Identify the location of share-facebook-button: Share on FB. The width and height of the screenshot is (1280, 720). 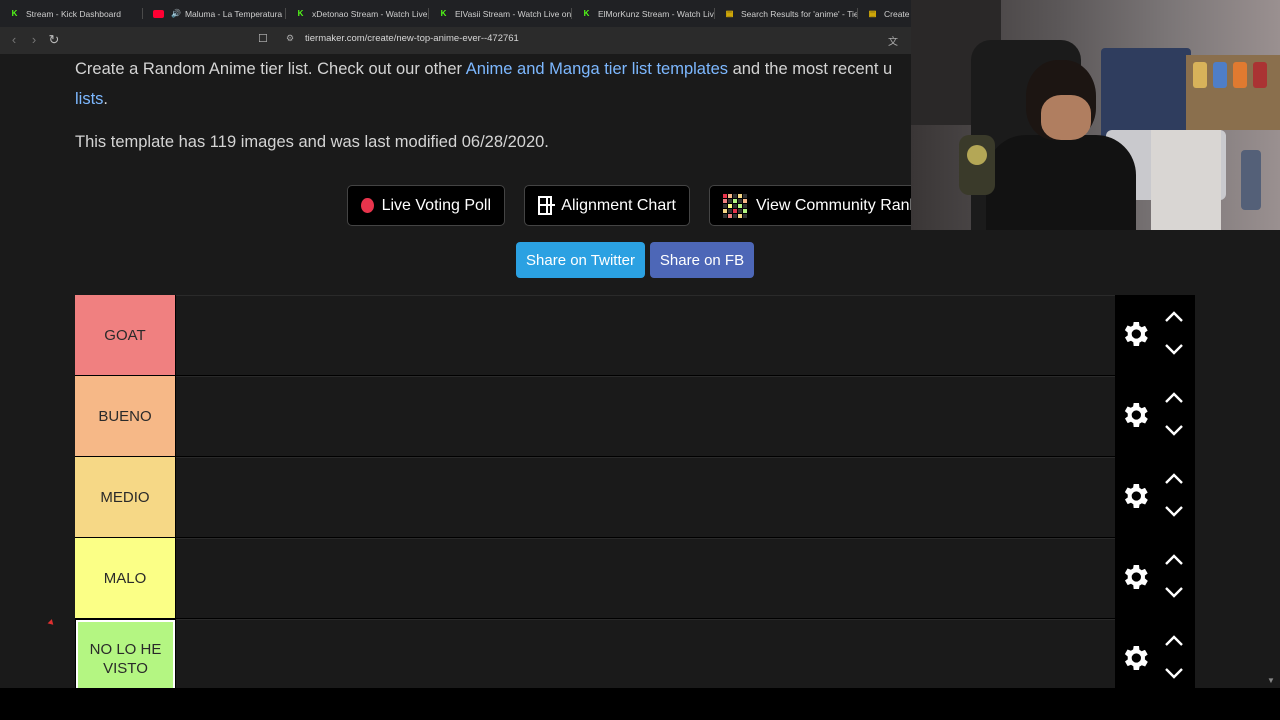
(702, 260).